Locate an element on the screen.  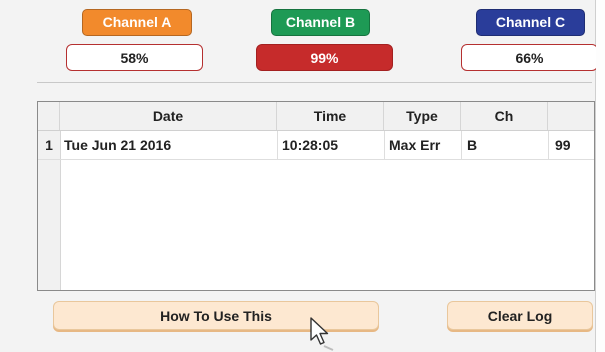
channel-c-badge: Channel C is located at coordinates (530, 22).